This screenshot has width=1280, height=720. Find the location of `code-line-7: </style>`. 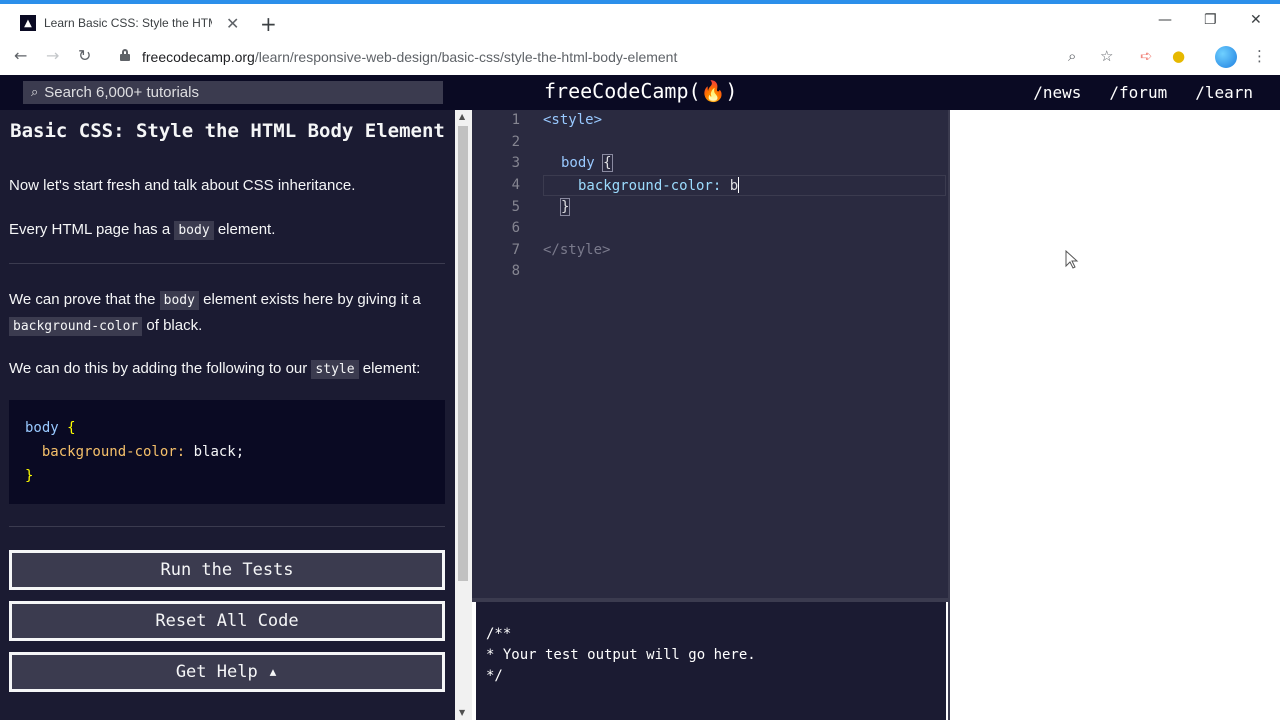

code-line-7: </style> is located at coordinates (577, 250).